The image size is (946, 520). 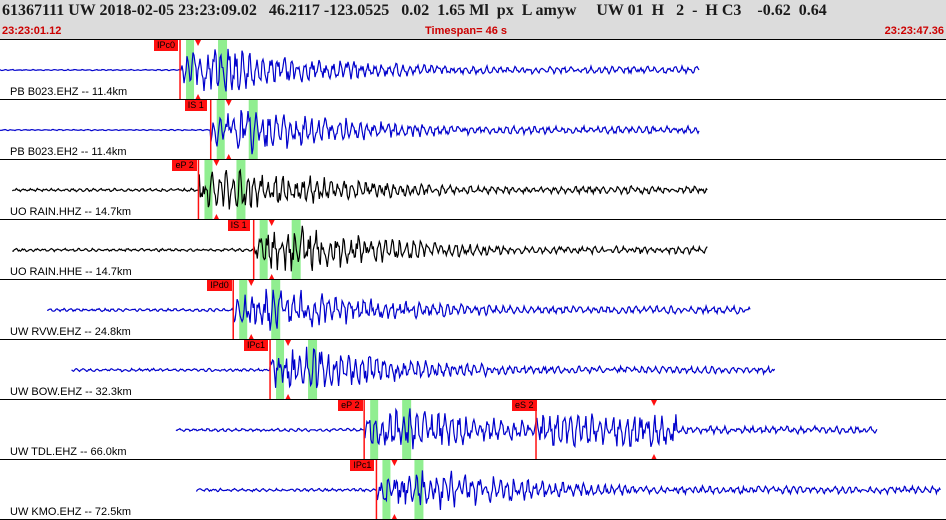 What do you see at coordinates (394, 517) in the screenshot?
I see `amplitude-marker-bottom` at bounding box center [394, 517].